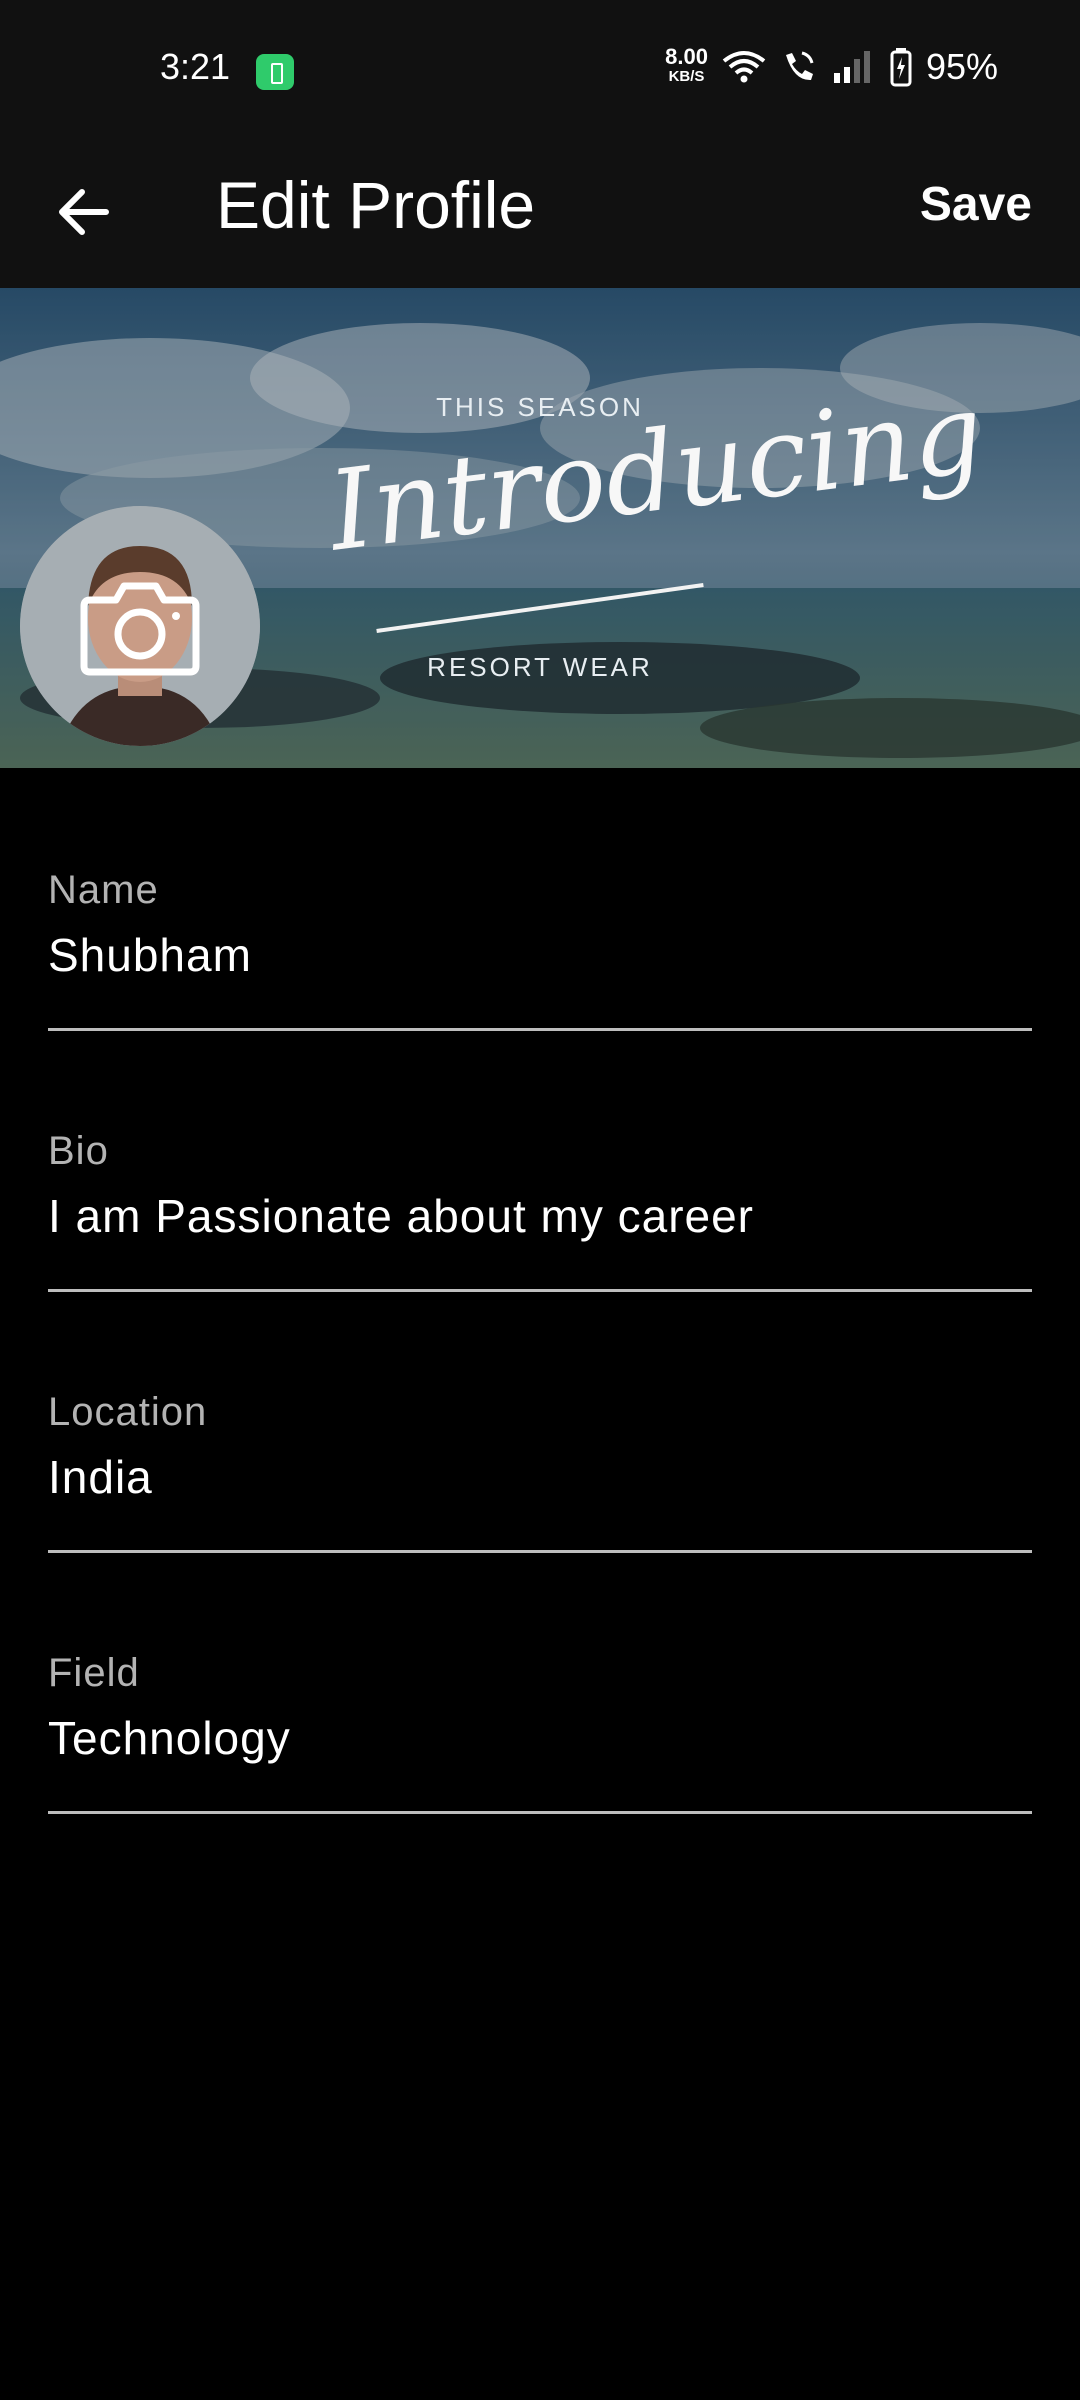  I want to click on arrow-left-icon, so click(84, 212).